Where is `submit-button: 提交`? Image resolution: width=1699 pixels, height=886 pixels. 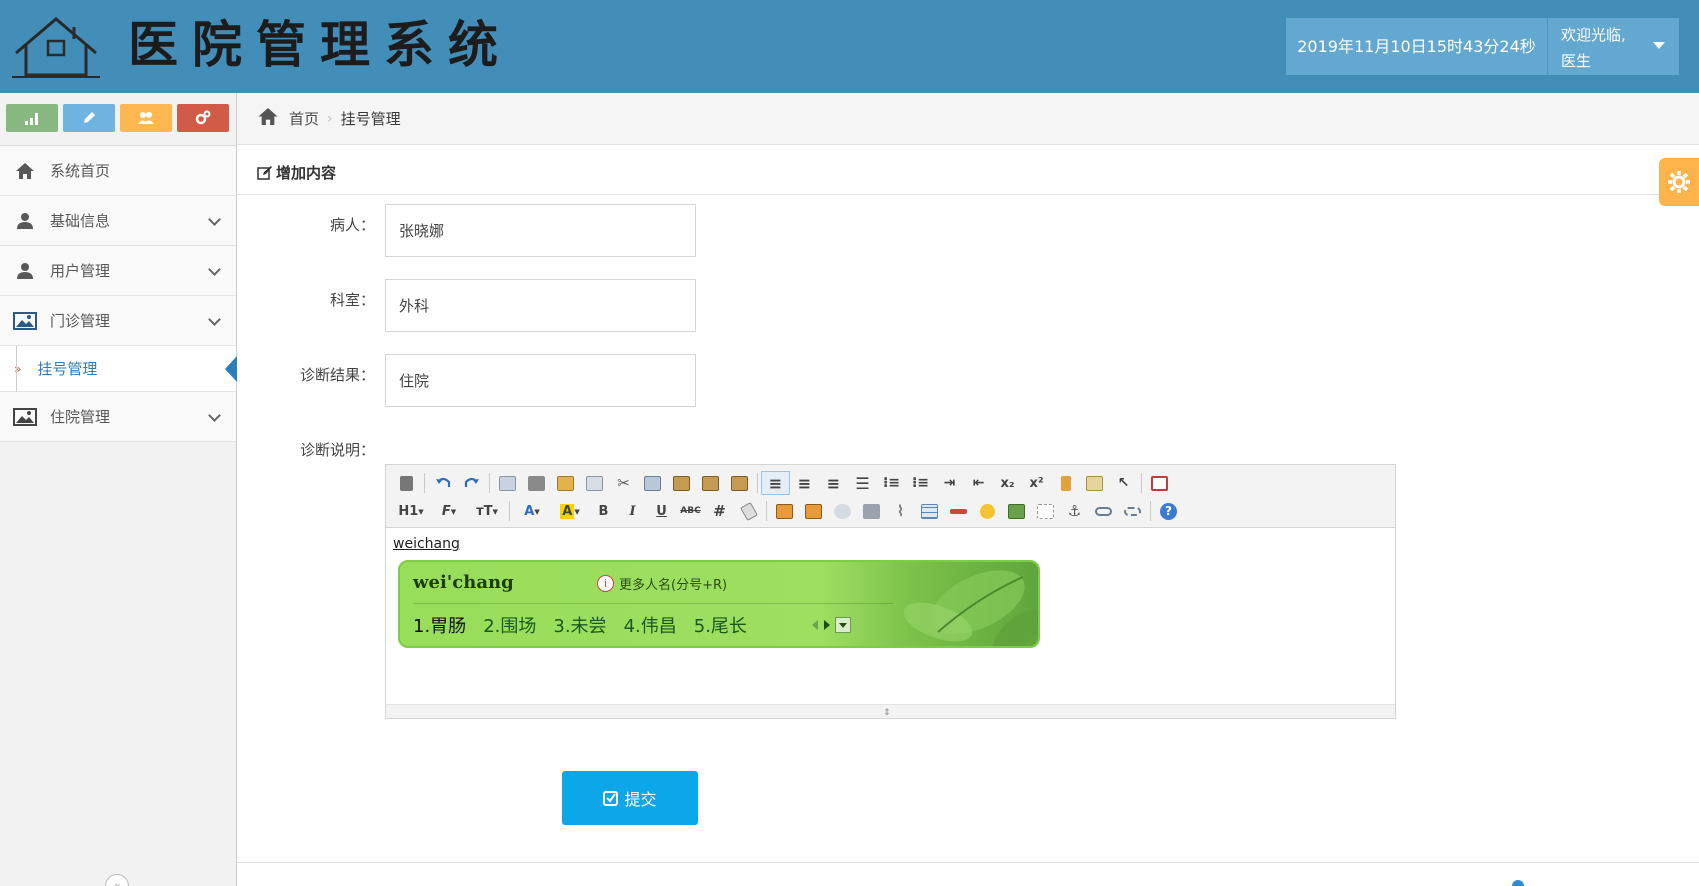 submit-button: 提交 is located at coordinates (630, 798).